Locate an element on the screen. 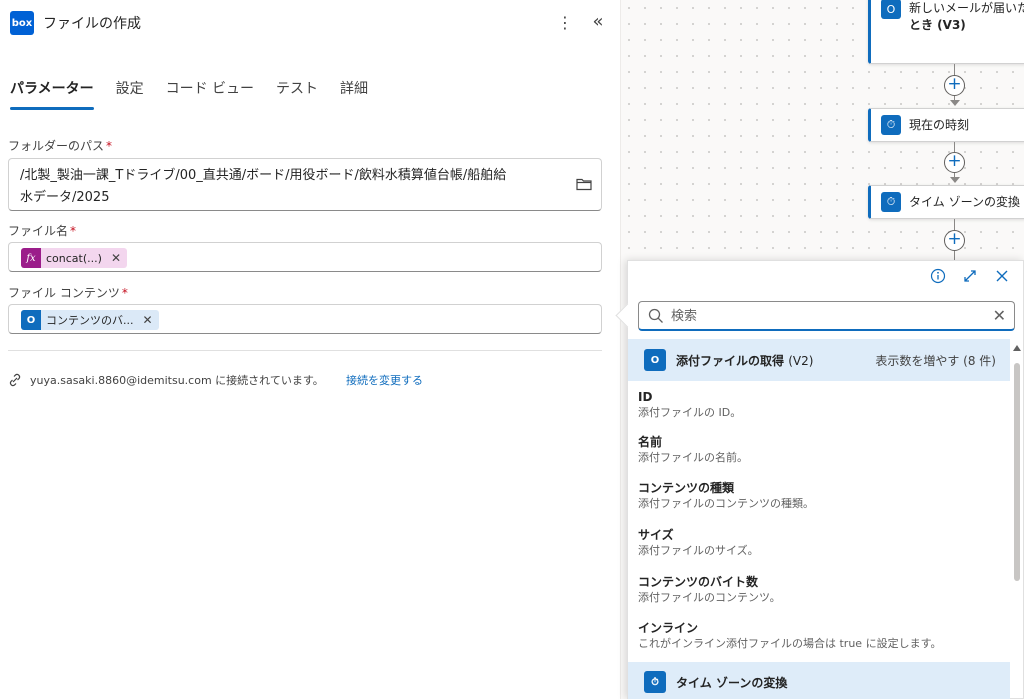 The height and width of the screenshot is (699, 1024). item-description: これがインライン添付ファイルの場合は true に設定します。 is located at coordinates (790, 643).